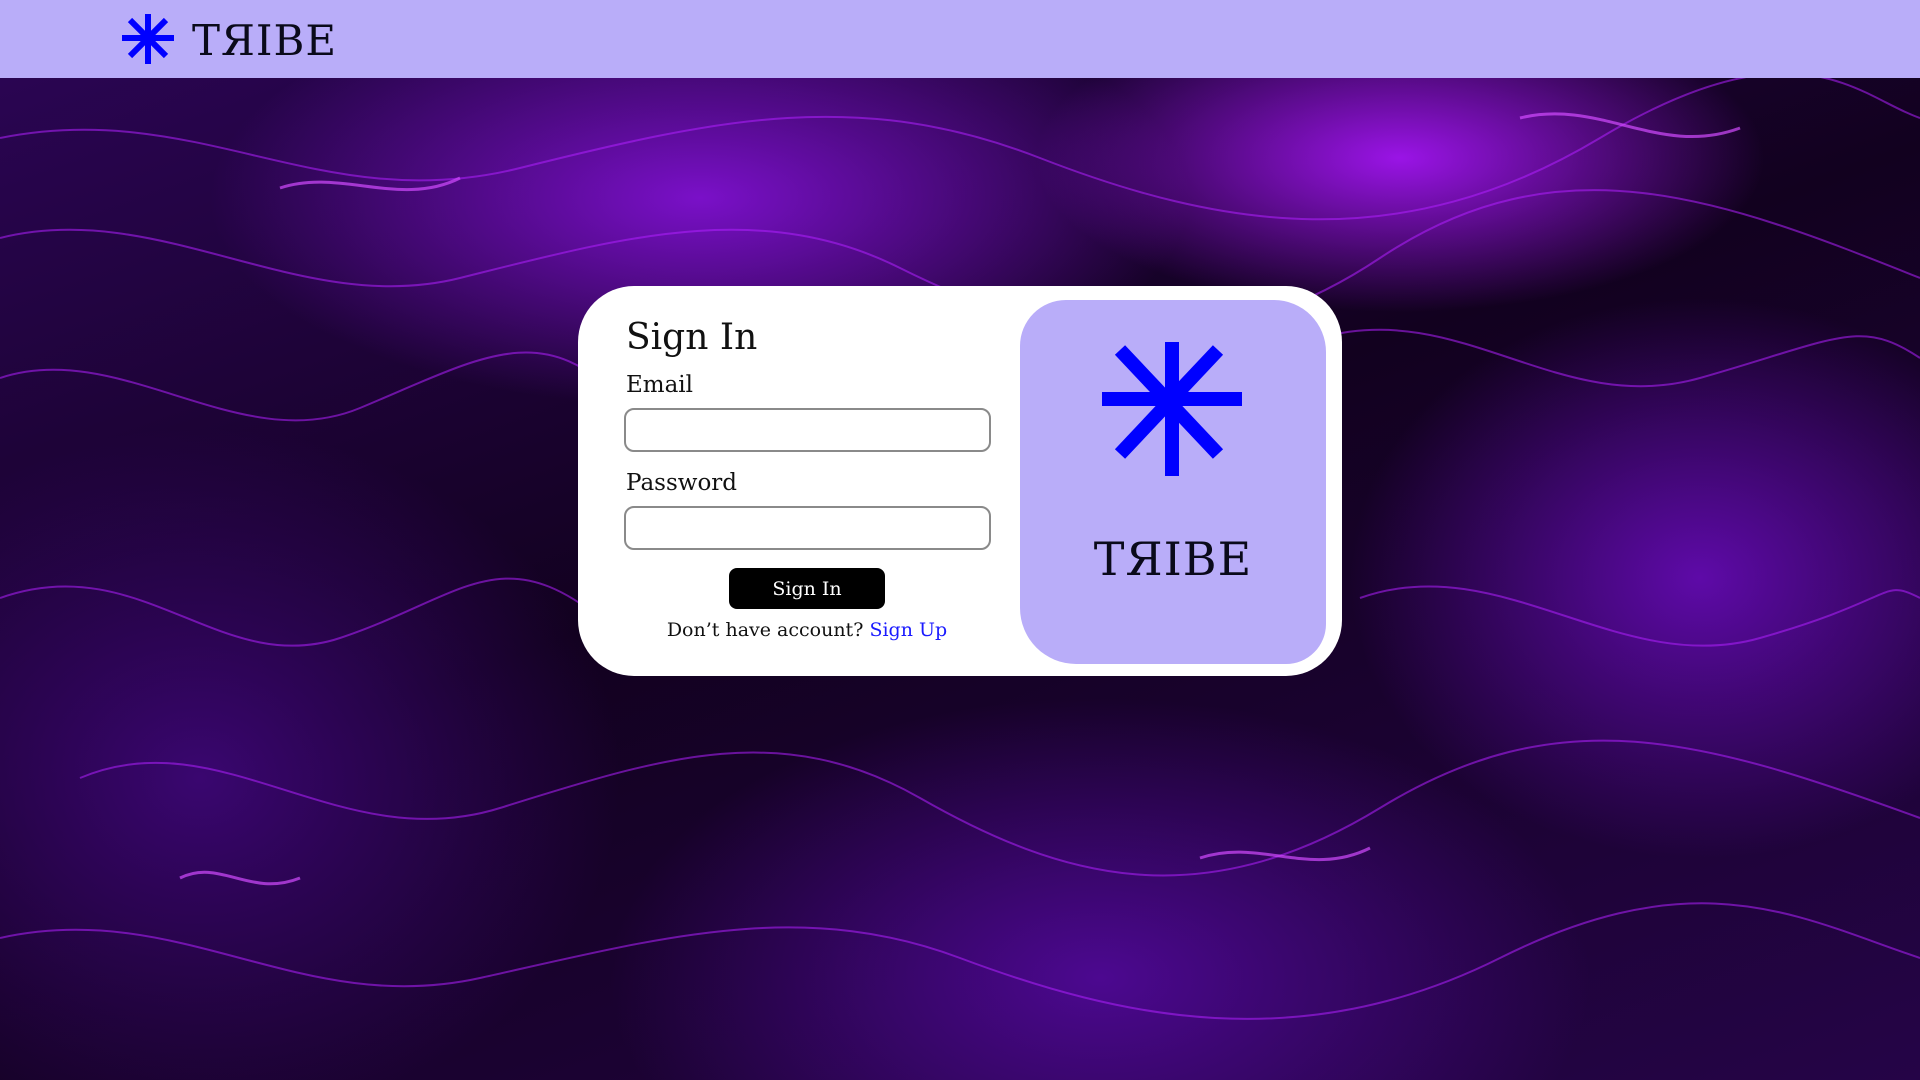  Describe the element at coordinates (692, 337) in the screenshot. I see `signin-title: Sign In` at that location.